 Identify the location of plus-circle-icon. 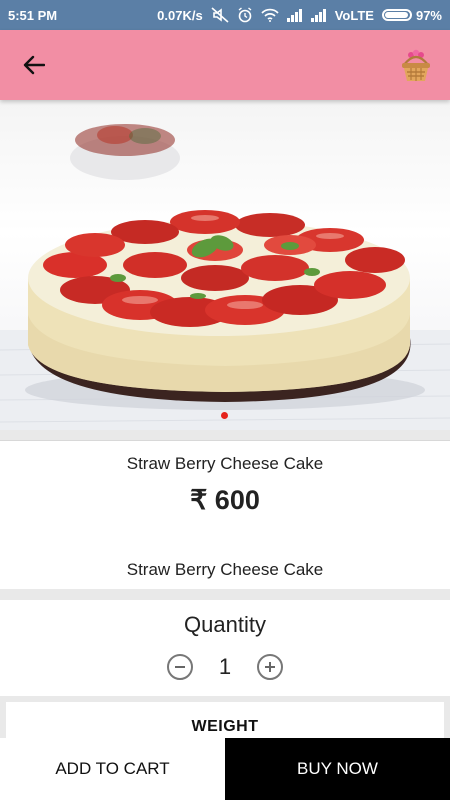
(270, 667).